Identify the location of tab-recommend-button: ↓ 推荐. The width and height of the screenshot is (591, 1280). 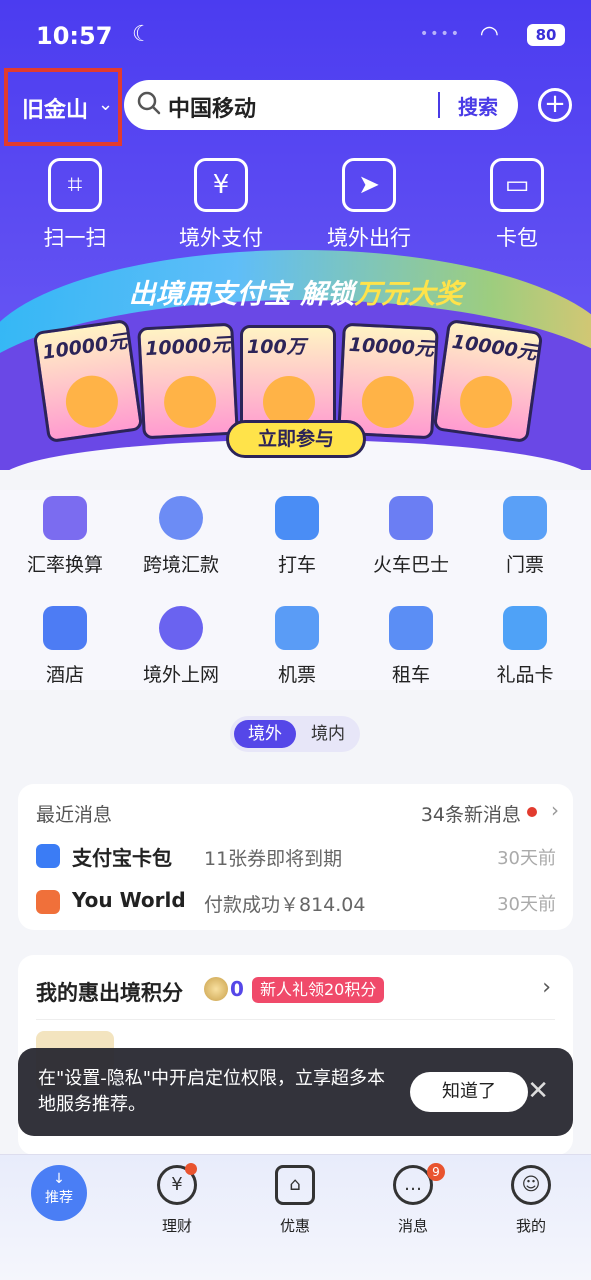
(59, 1193).